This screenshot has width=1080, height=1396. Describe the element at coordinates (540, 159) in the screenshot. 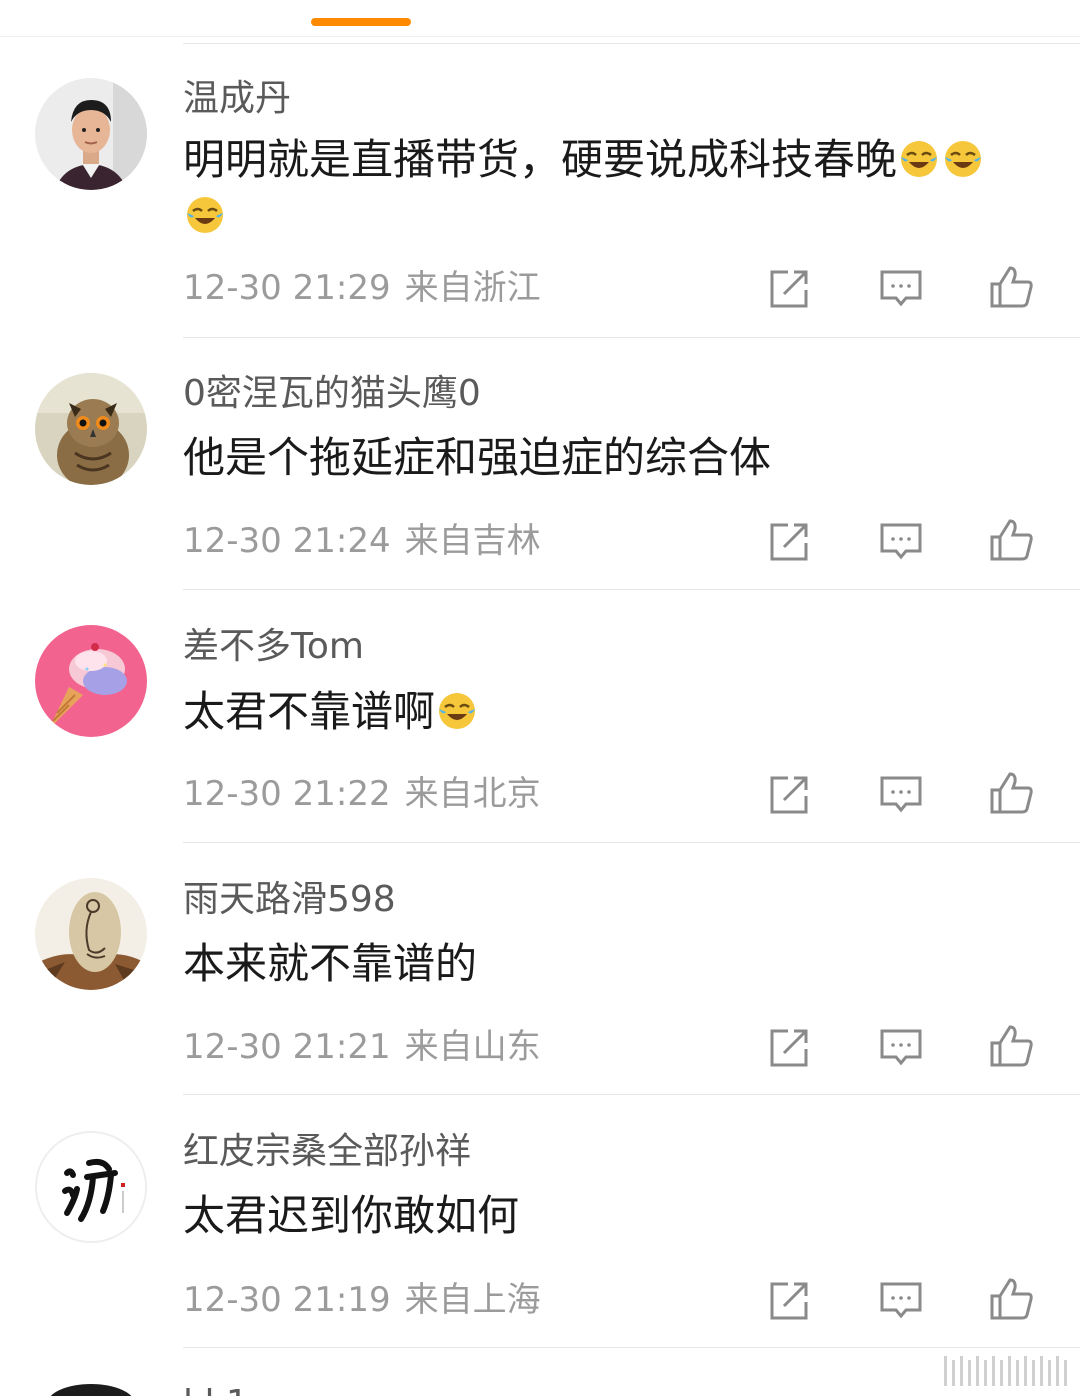

I see `comment-text-content: 明明就是直播带货，硬要说成科技春晚` at that location.